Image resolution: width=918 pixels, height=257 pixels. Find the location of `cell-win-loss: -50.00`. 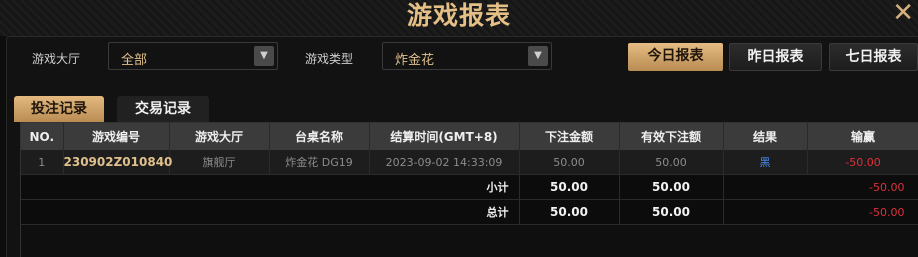

cell-win-loss: -50.00 is located at coordinates (862, 162).